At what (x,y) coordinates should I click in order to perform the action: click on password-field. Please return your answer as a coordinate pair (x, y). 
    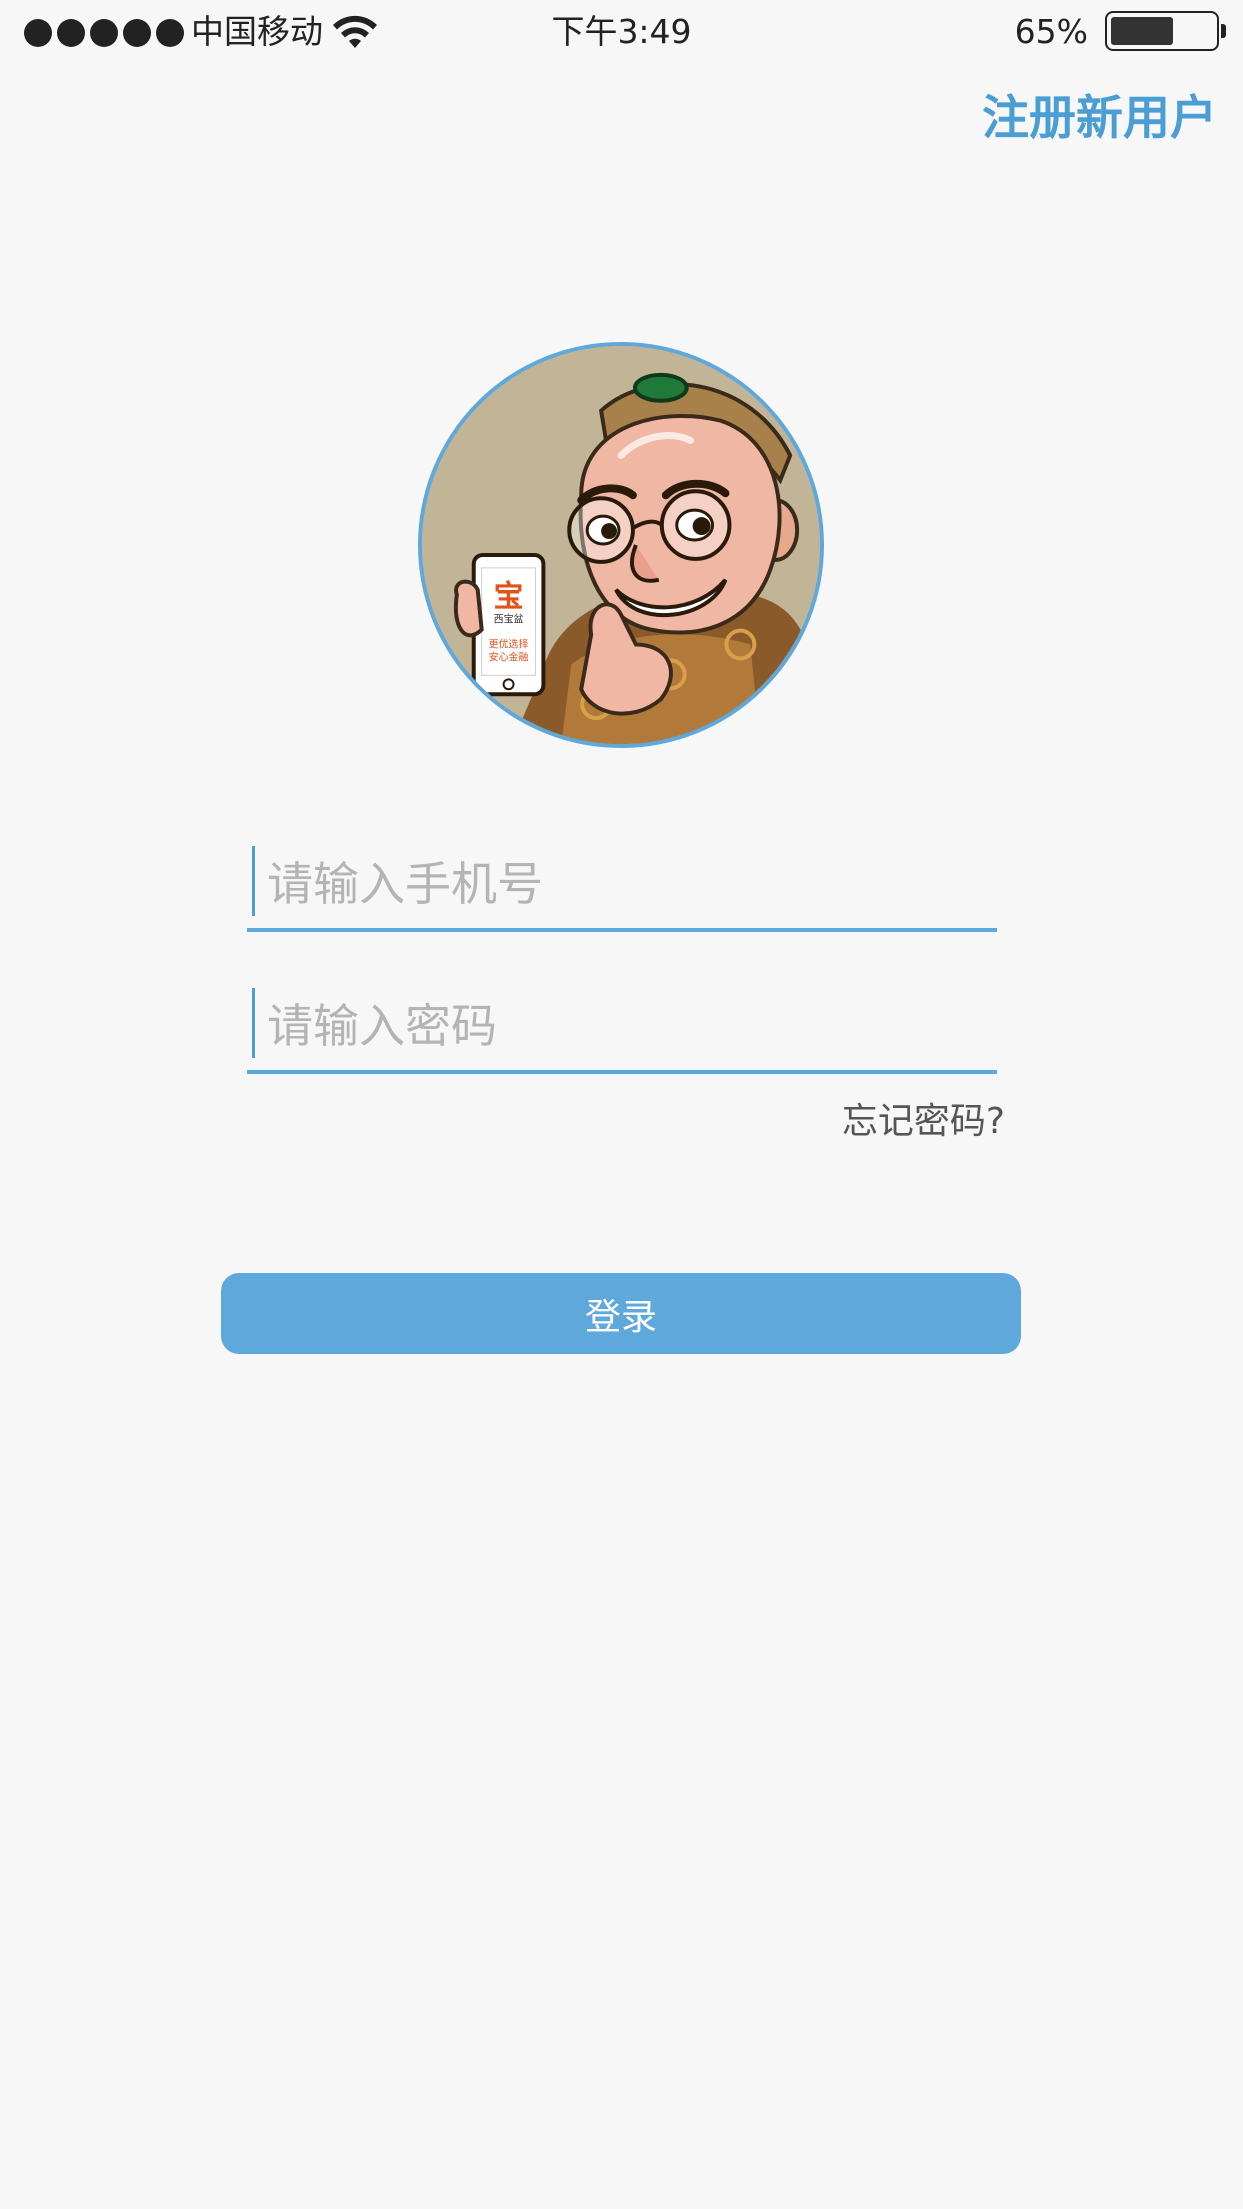
    Looking at the image, I should click on (622, 1029).